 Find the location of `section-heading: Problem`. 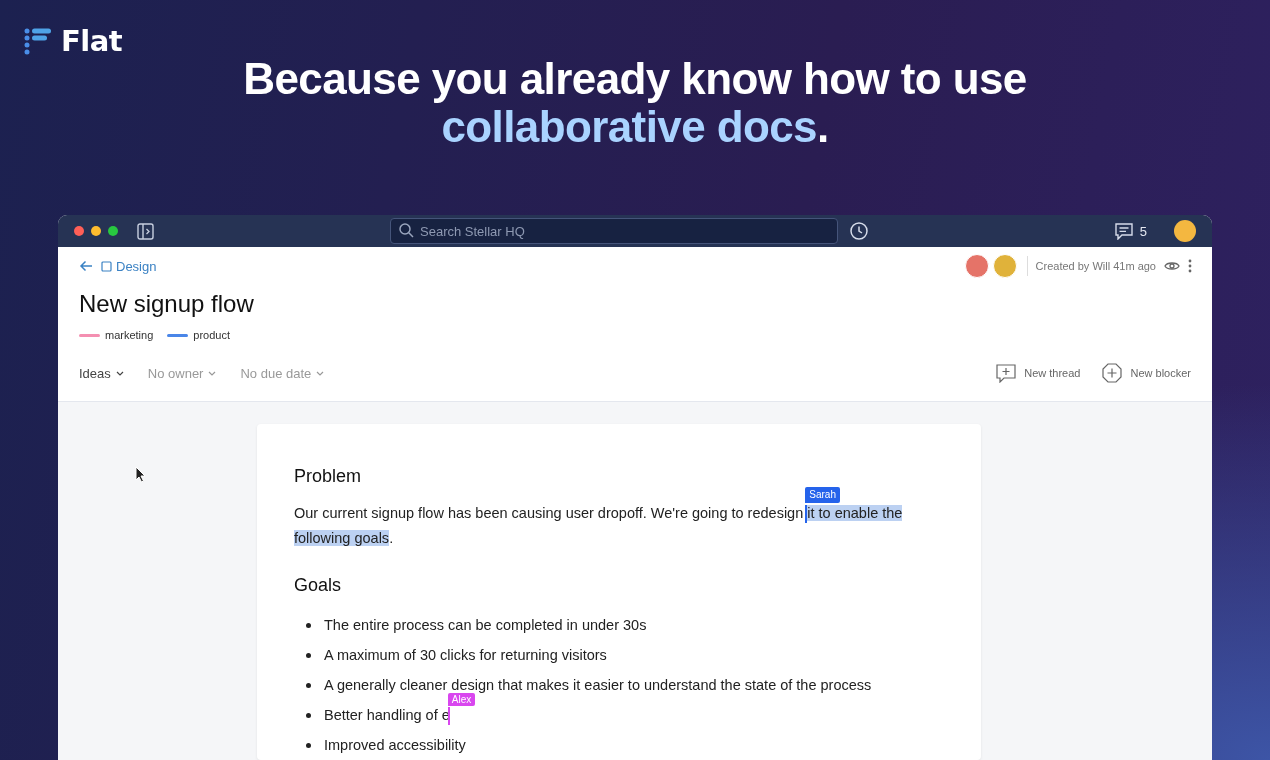

section-heading: Problem is located at coordinates (328, 476).